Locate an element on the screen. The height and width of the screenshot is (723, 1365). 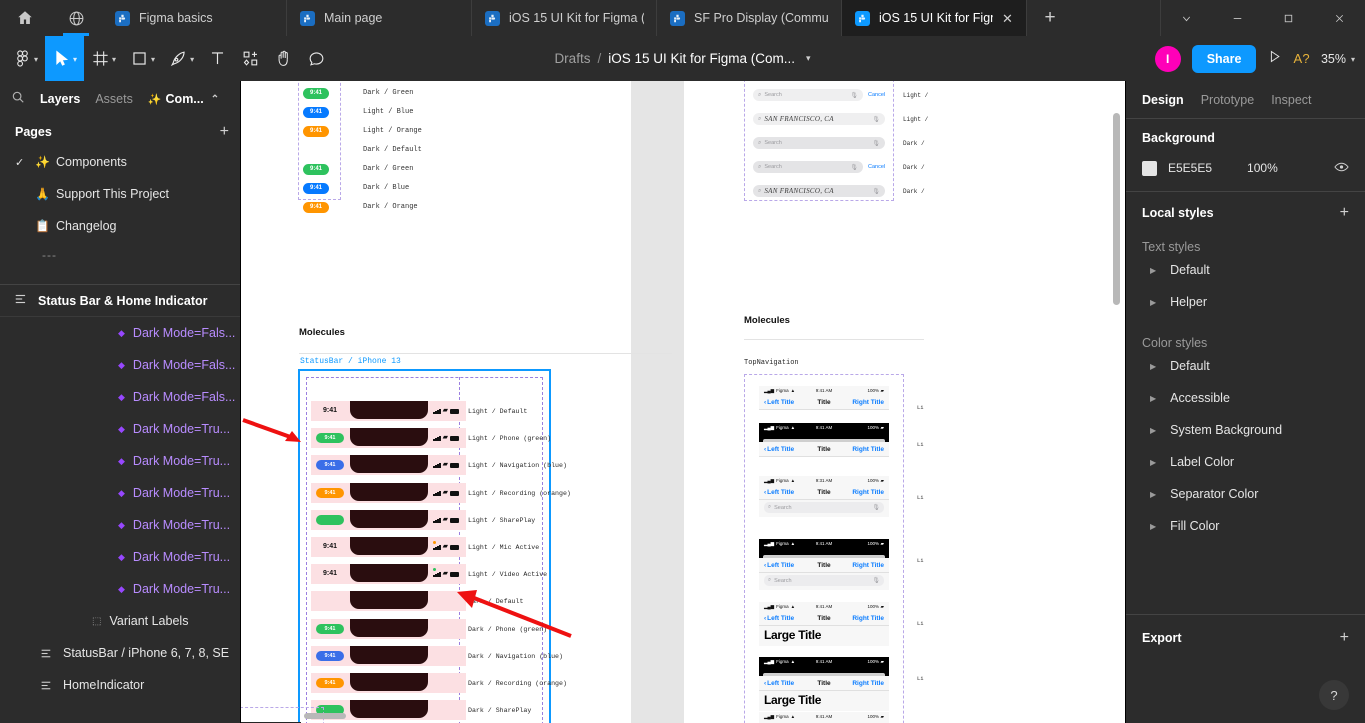
layers-section-header: Status Bar & Home Indicator is located at coordinates (120, 300).